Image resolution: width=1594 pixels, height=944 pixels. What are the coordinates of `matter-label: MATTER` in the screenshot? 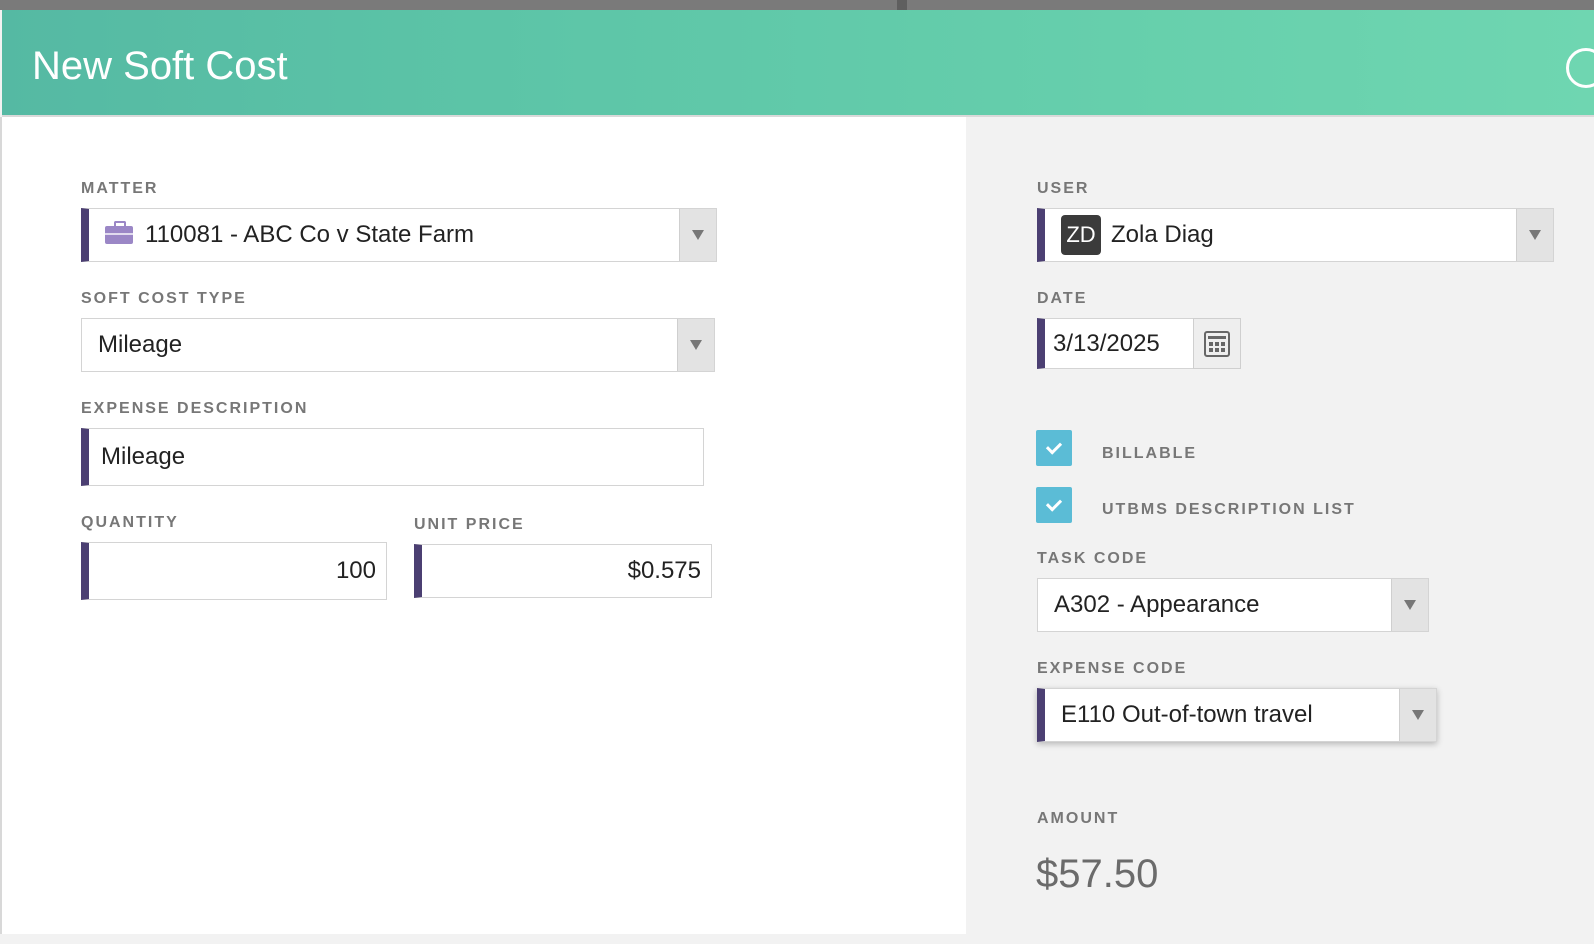 It's located at (120, 188).